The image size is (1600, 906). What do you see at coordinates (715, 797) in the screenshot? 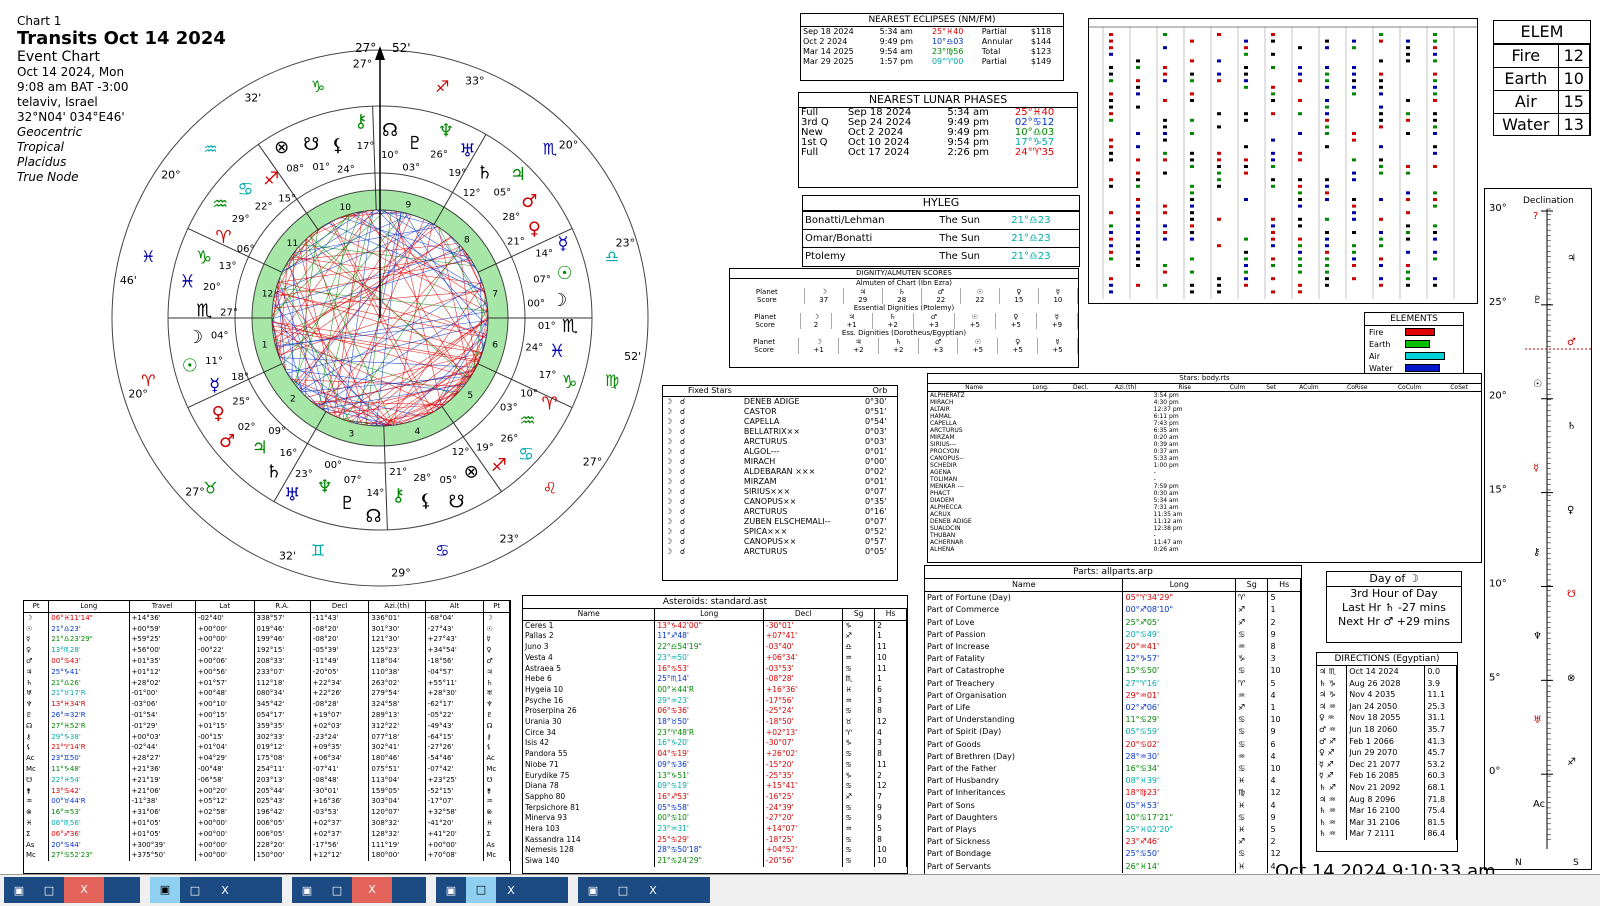
I see `asteroid-row: Sappho 80 16°♐53' -16°25' ♐ 7` at bounding box center [715, 797].